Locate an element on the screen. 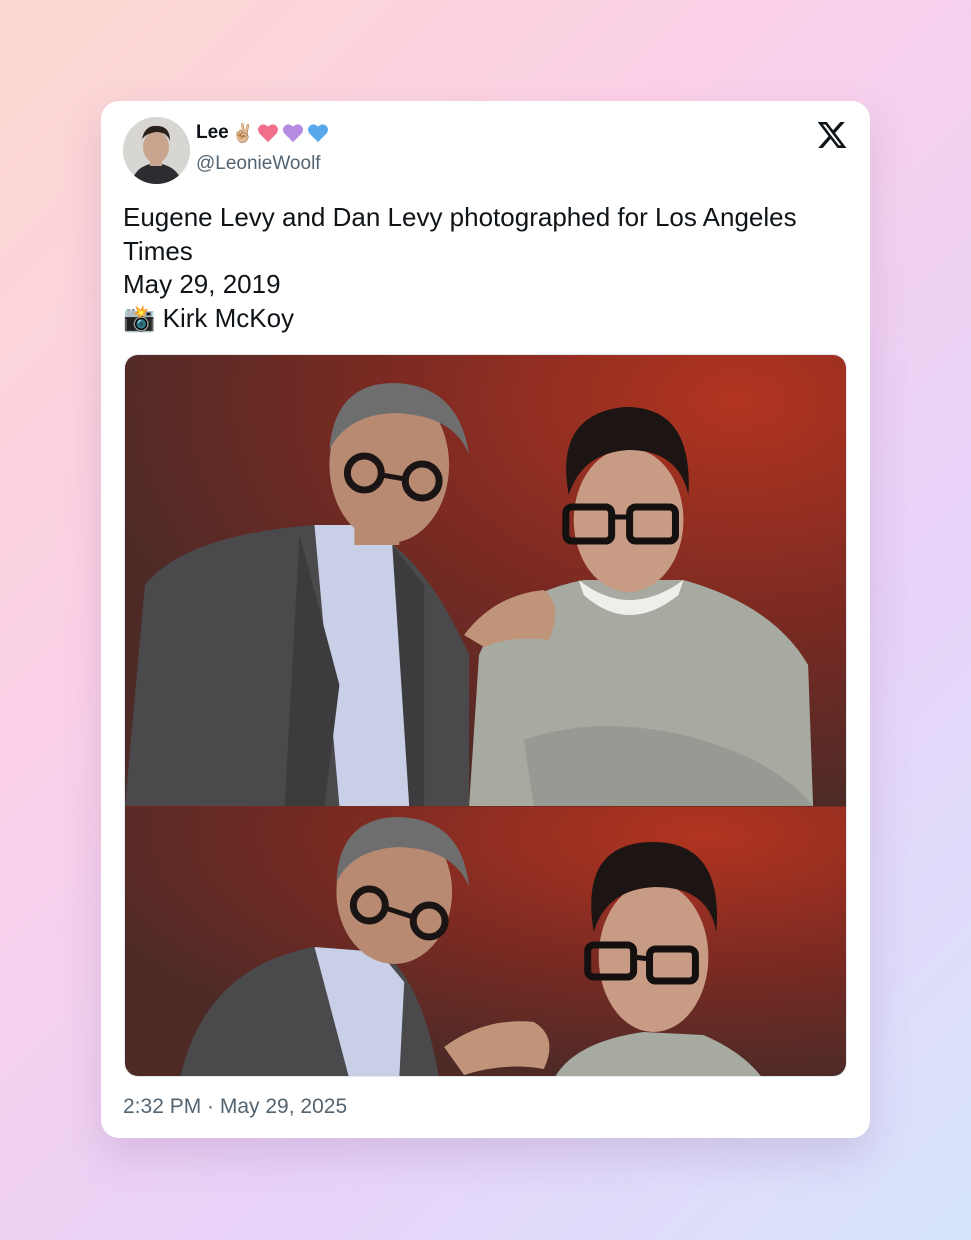 This screenshot has width=971, height=1240. blue-heart-icon is located at coordinates (318, 133).